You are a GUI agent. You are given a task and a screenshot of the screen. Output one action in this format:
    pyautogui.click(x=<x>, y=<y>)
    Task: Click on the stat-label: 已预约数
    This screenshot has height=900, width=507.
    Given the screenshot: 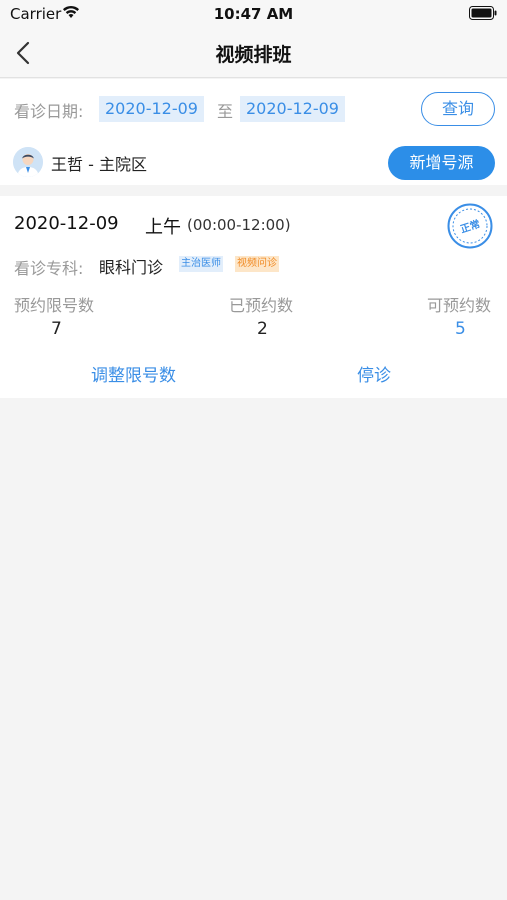 What is the action you would take?
    pyautogui.click(x=261, y=305)
    